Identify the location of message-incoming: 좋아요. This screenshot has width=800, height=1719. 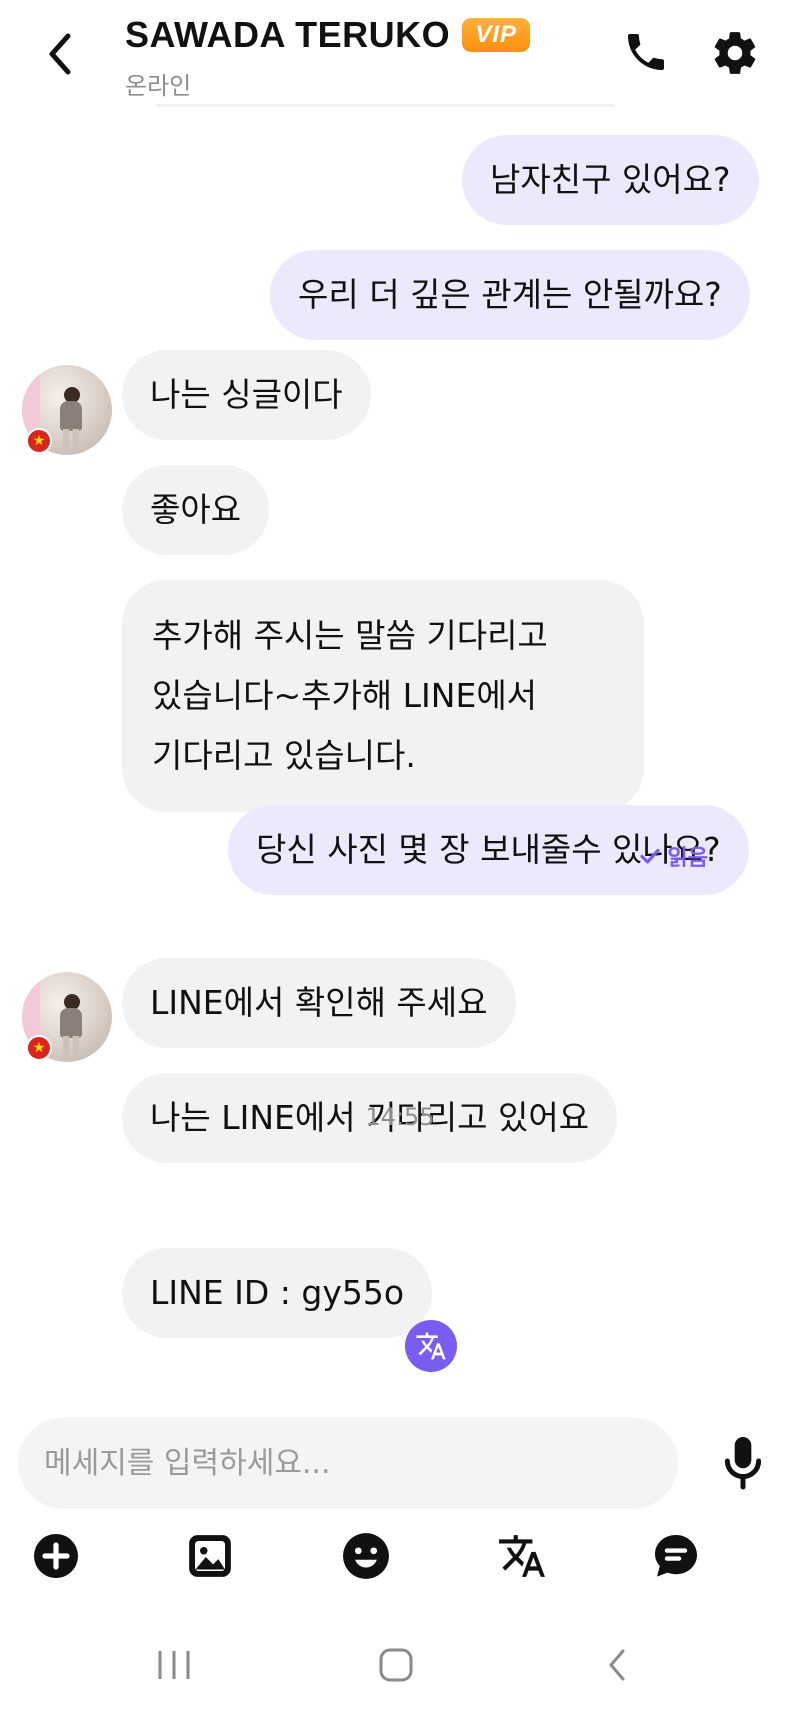
(196, 510).